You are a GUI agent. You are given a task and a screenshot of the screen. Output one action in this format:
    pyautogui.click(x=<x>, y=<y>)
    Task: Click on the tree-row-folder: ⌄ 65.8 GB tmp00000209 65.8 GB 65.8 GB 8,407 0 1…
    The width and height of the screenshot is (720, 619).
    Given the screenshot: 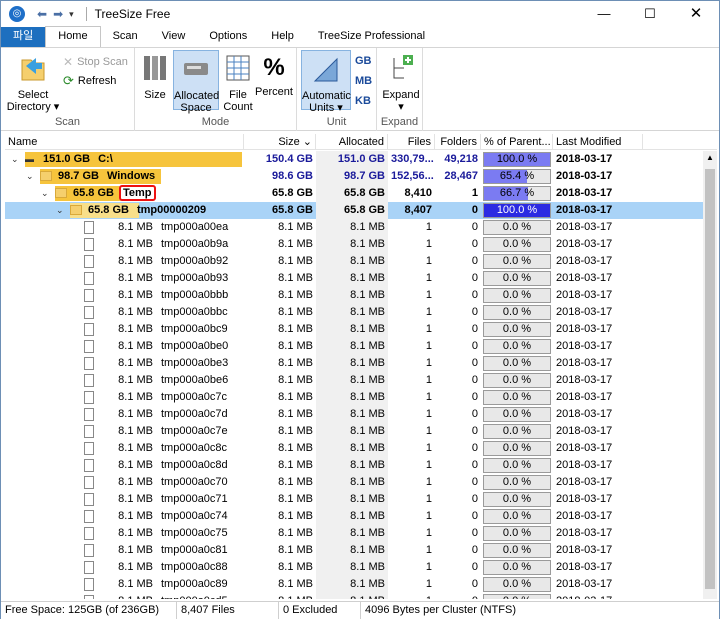 What is the action you would take?
    pyautogui.click(x=354, y=210)
    